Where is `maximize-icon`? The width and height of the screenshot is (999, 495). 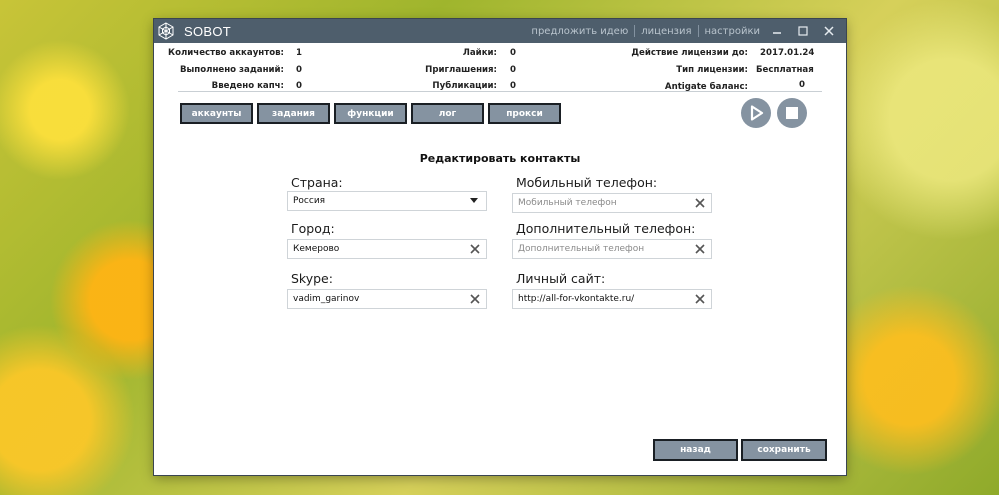 maximize-icon is located at coordinates (803, 31).